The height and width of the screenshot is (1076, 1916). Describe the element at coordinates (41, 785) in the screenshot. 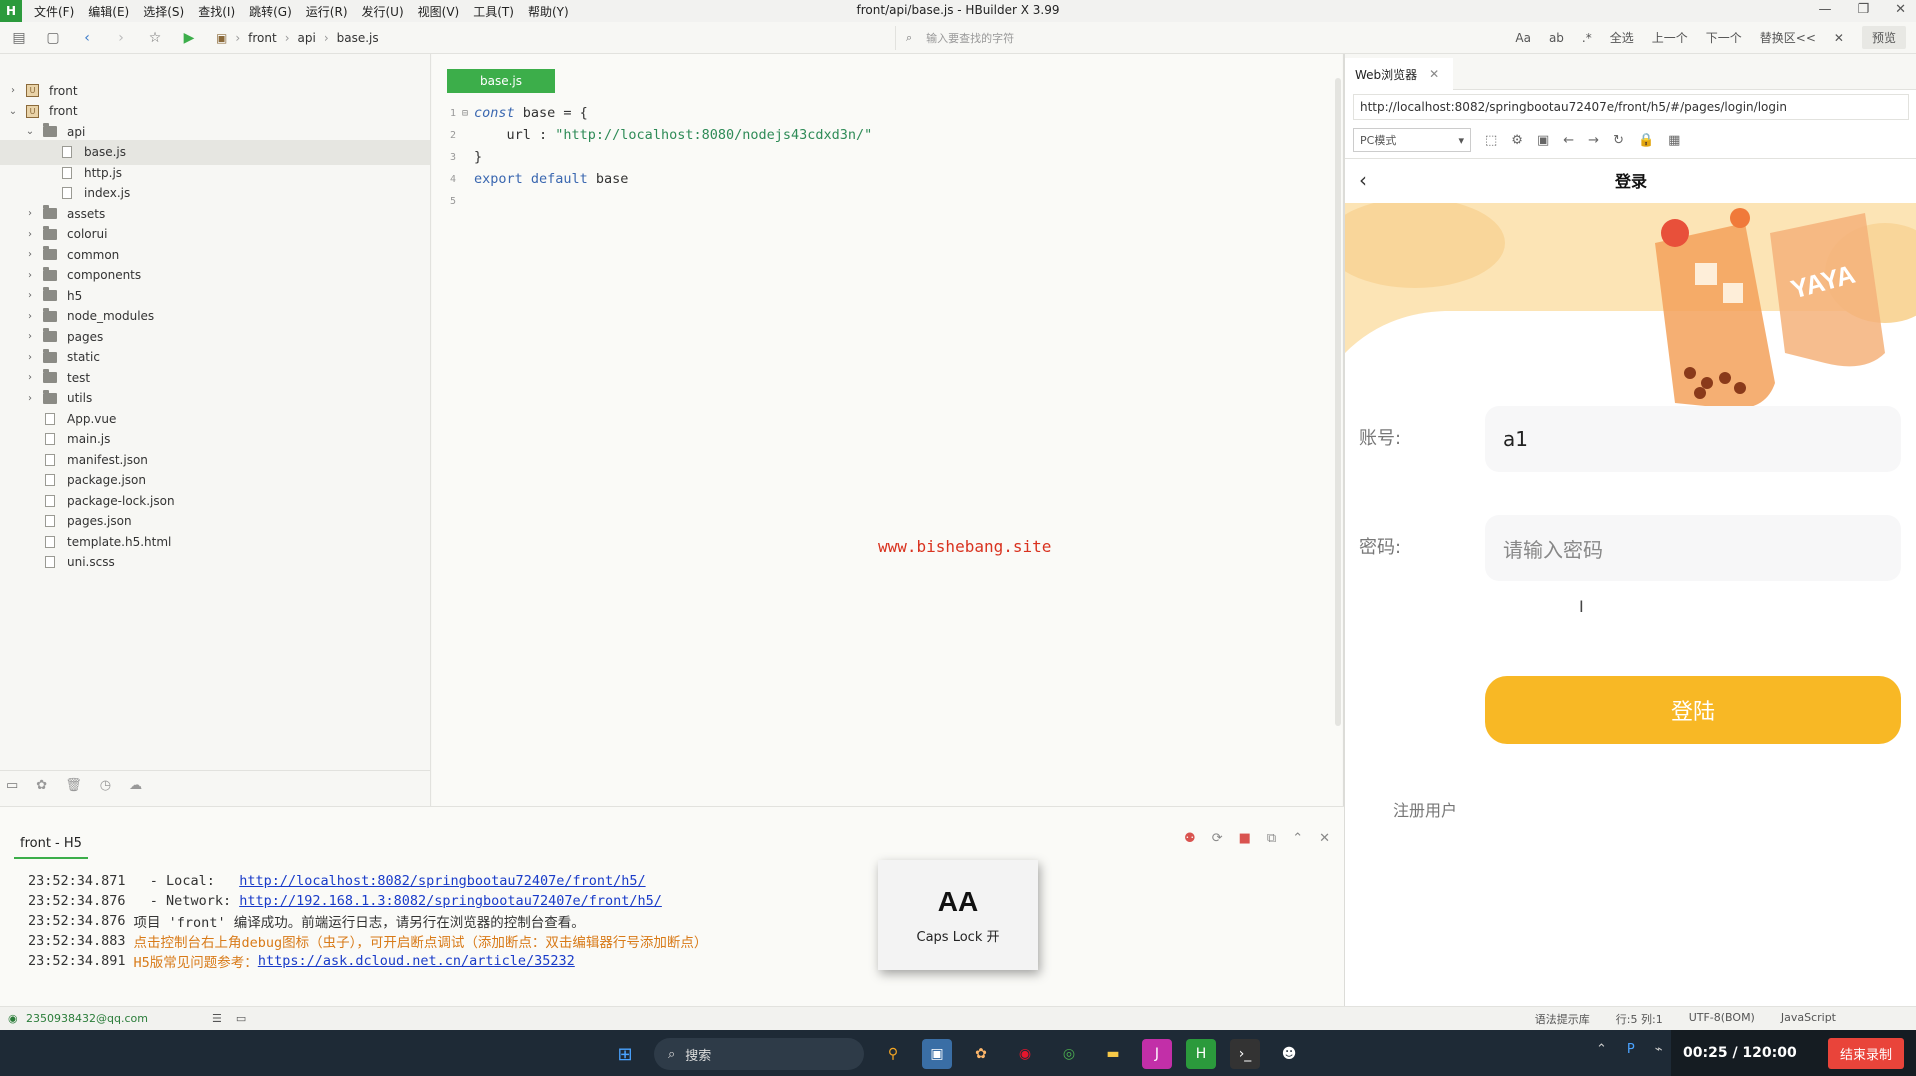

I see `plugin-icon: ✿` at that location.